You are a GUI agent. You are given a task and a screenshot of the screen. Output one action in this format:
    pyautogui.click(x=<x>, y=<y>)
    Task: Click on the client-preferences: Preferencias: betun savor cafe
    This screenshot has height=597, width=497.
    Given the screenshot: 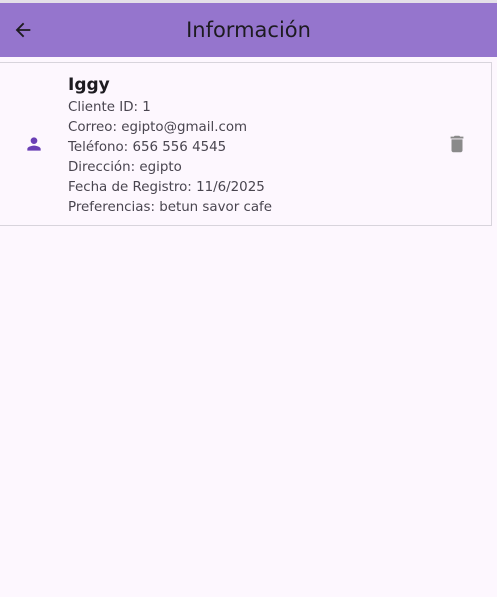 What is the action you would take?
    pyautogui.click(x=170, y=207)
    